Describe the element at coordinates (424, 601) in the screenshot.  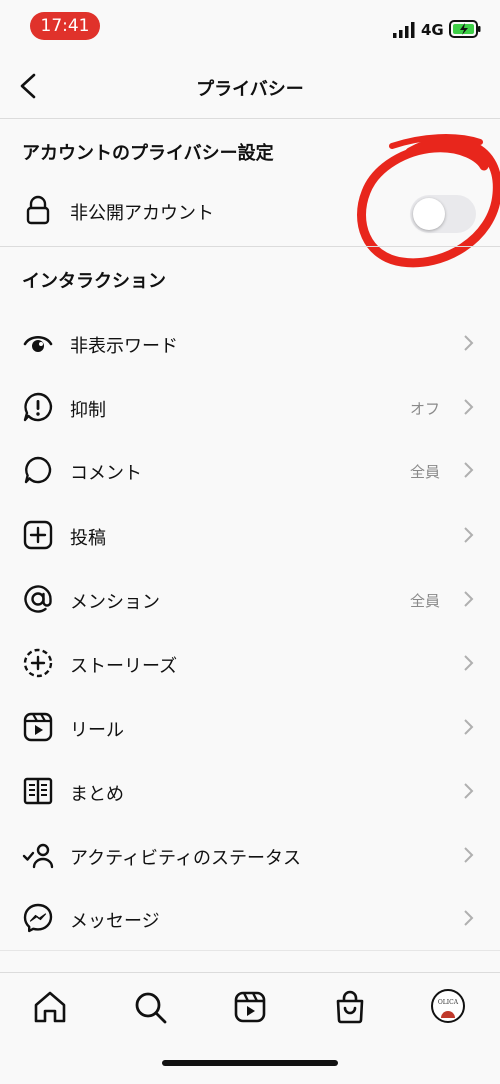
I see `mentions-value: 全員` at that location.